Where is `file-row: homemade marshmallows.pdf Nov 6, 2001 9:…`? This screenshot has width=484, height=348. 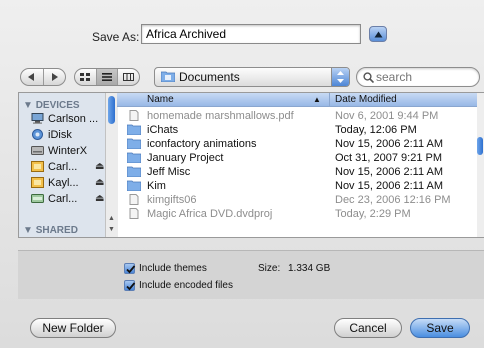 file-row: homemade marshmallows.pdf Nov 6, 2001 9:… is located at coordinates (297, 116).